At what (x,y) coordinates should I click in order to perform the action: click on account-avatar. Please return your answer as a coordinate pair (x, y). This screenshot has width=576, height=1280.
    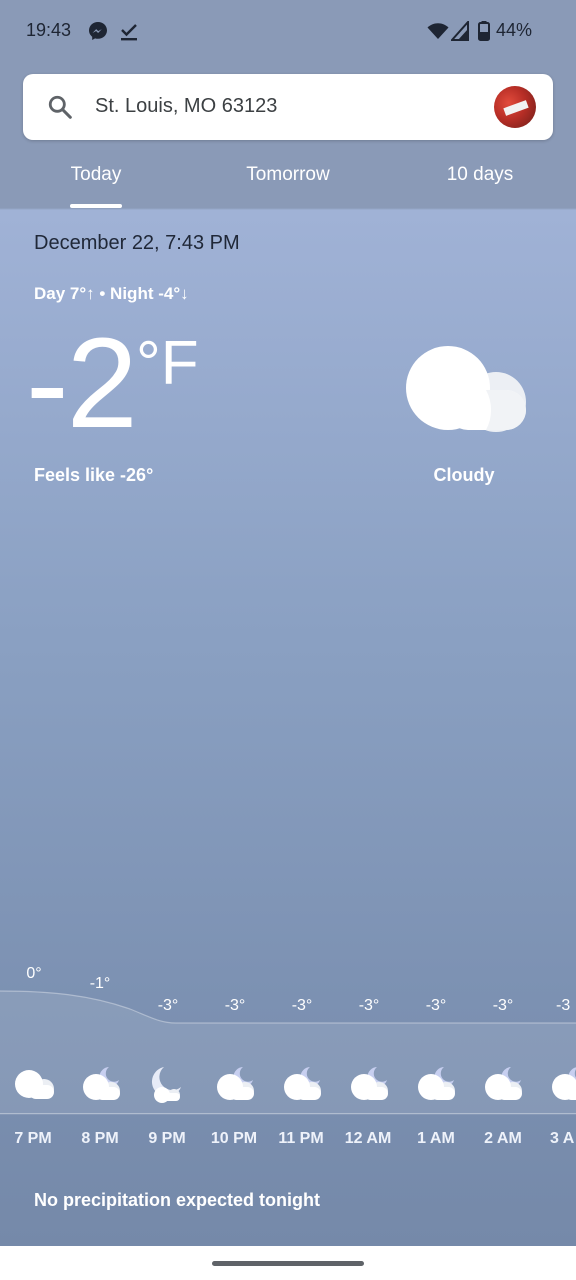
    Looking at the image, I should click on (515, 107).